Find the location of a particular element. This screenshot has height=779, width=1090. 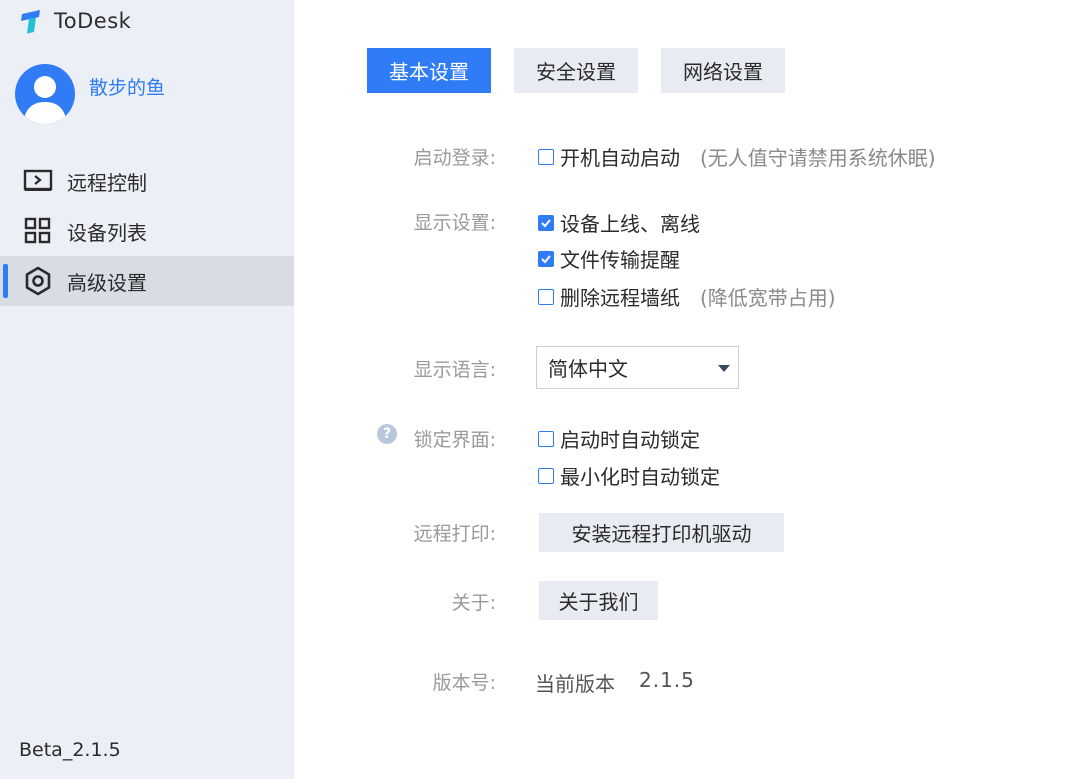

auto-start-checkbox is located at coordinates (546, 156).